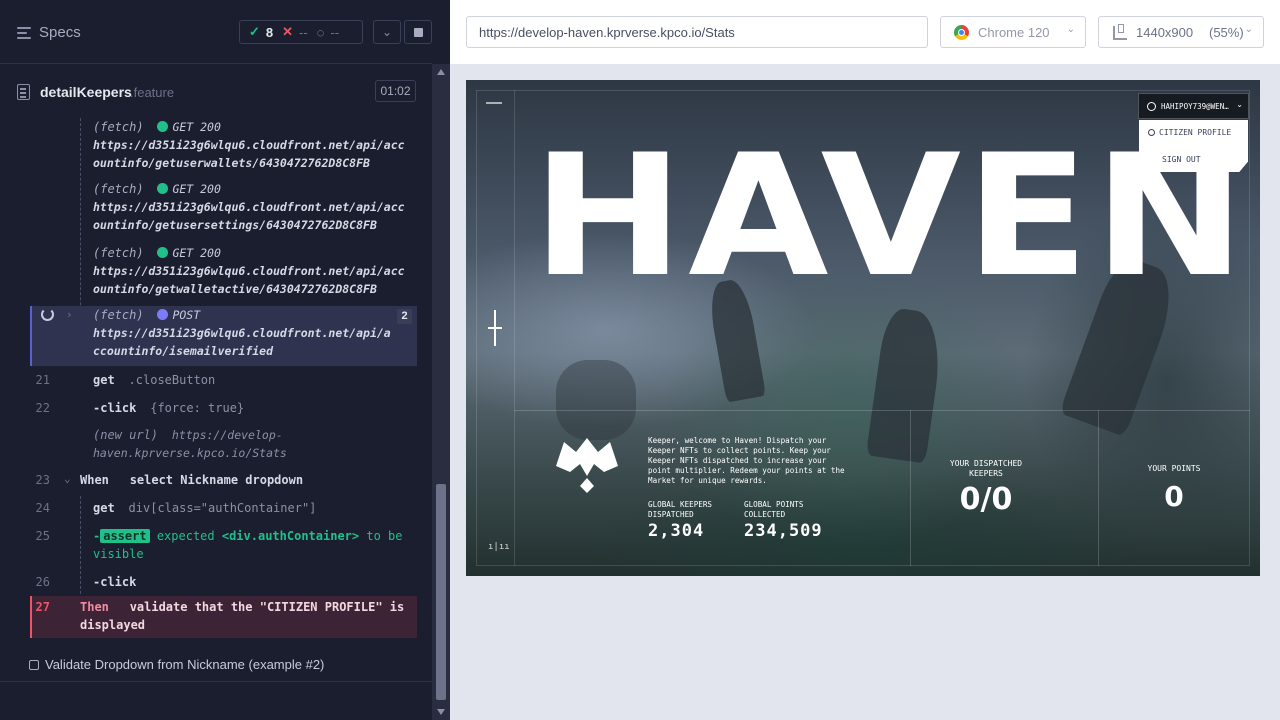  Describe the element at coordinates (42, 582) in the screenshot. I see `line-number: 26` at that location.